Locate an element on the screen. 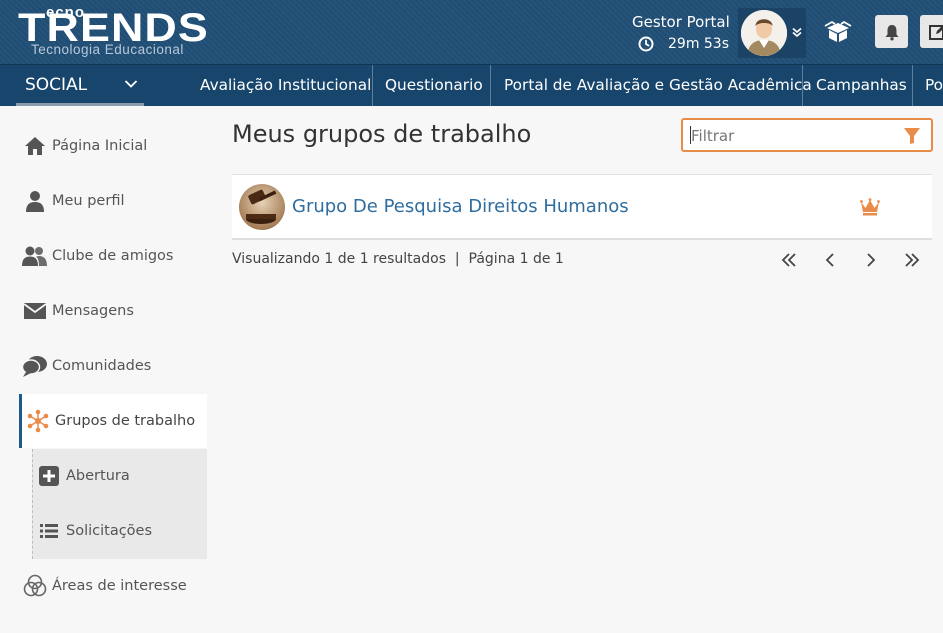 Image resolution: width=943 pixels, height=633 pixels. prev-page-button is located at coordinates (830, 260).